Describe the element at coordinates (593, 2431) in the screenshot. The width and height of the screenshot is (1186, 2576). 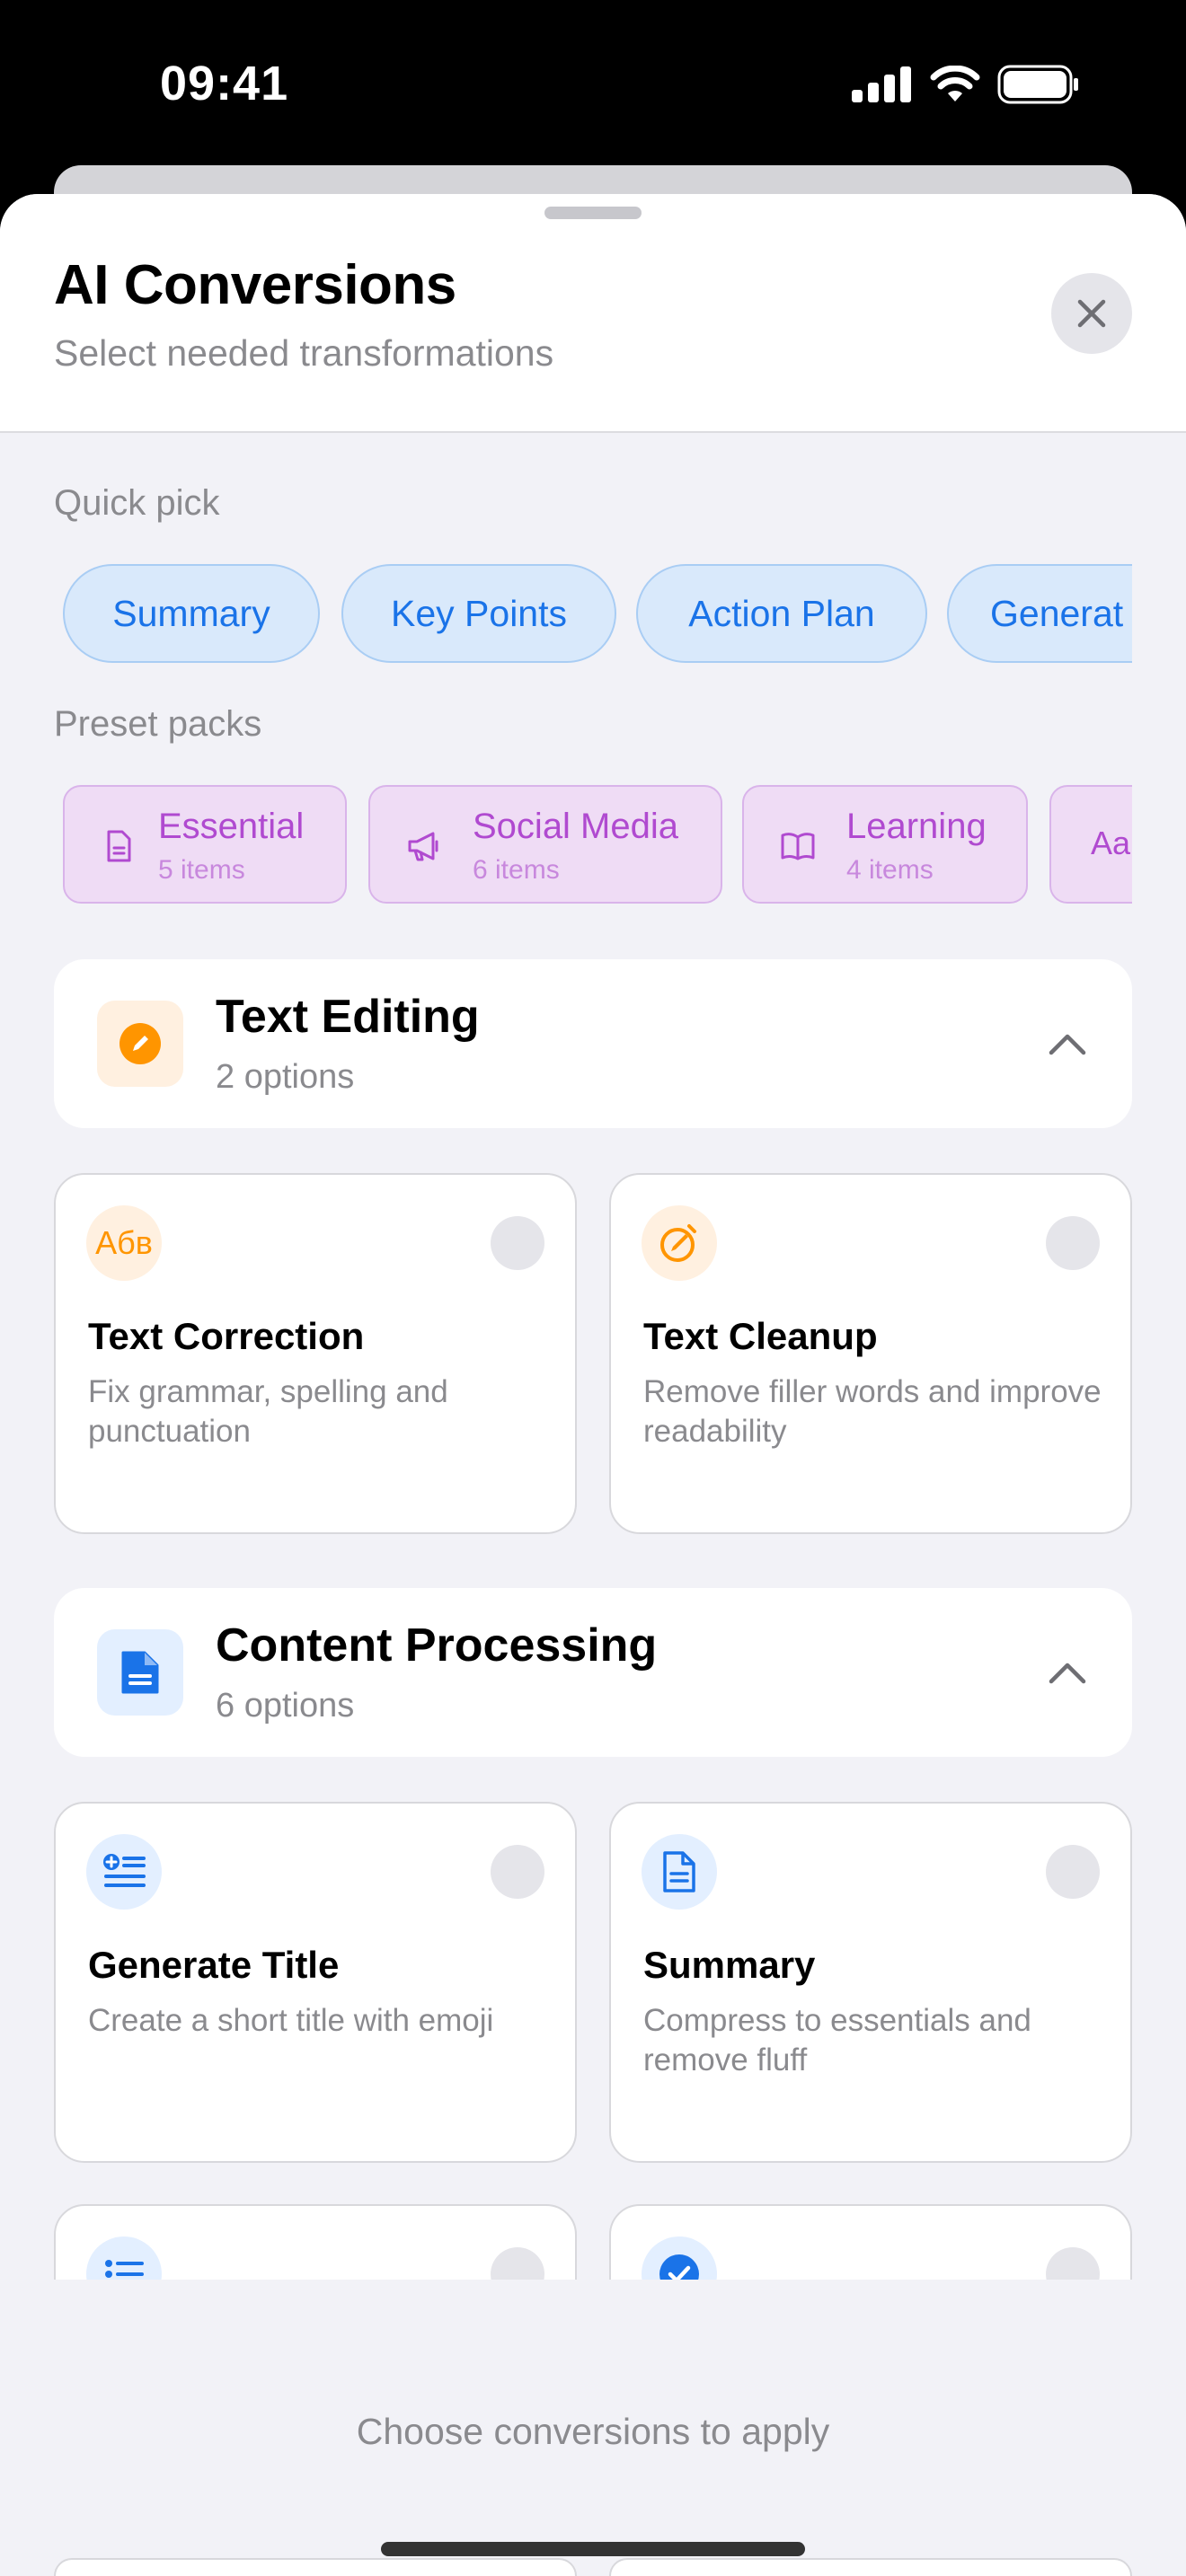
I see `footer-hint: Choose conversions to apply` at that location.